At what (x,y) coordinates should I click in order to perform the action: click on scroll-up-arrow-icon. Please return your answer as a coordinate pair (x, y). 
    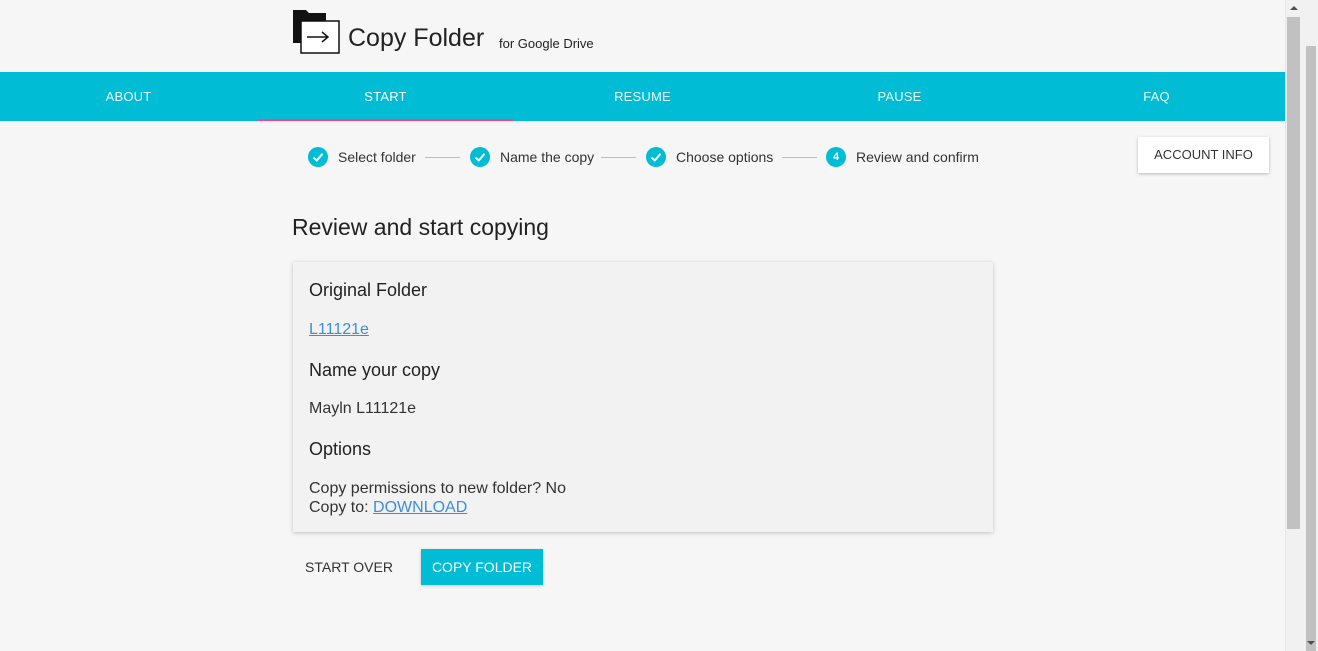
    Looking at the image, I should click on (1294, 8).